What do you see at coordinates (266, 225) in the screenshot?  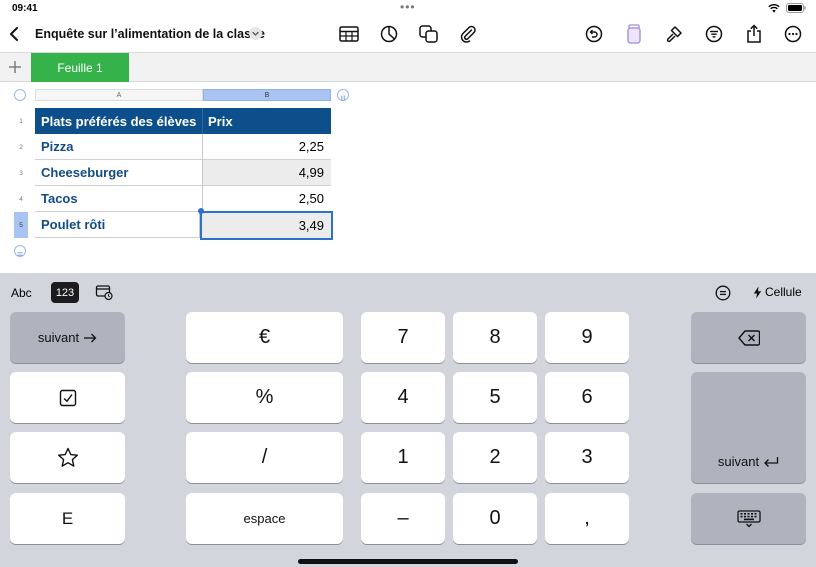 I see `selected-cell-price-4: 3,49` at bounding box center [266, 225].